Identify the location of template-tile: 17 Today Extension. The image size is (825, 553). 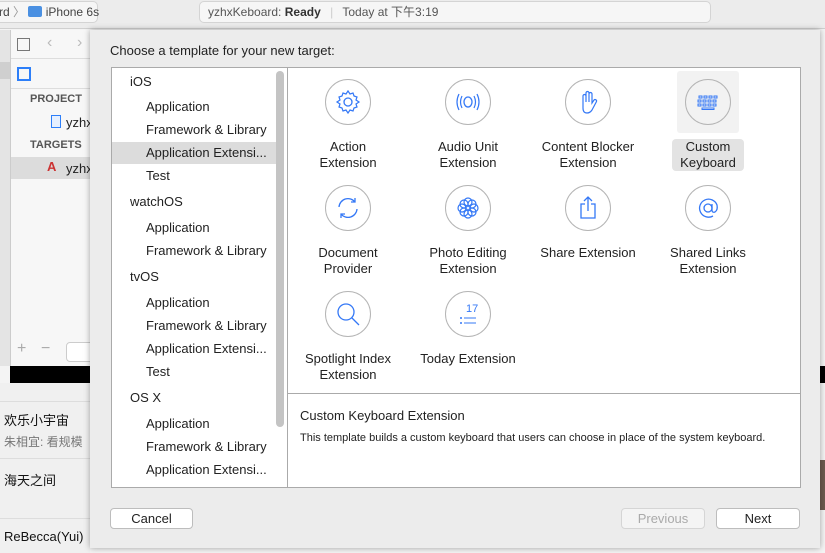
(468, 329).